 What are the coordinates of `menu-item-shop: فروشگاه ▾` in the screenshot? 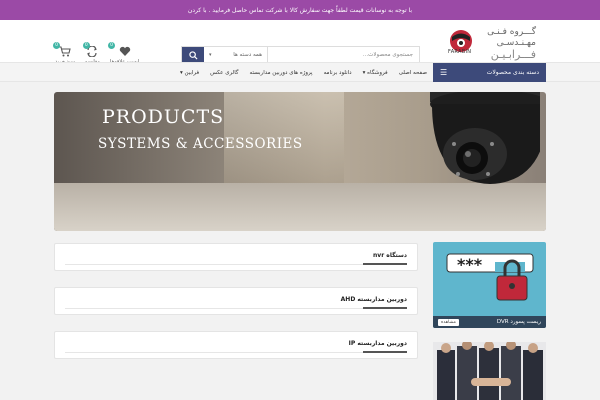 It's located at (375, 73).